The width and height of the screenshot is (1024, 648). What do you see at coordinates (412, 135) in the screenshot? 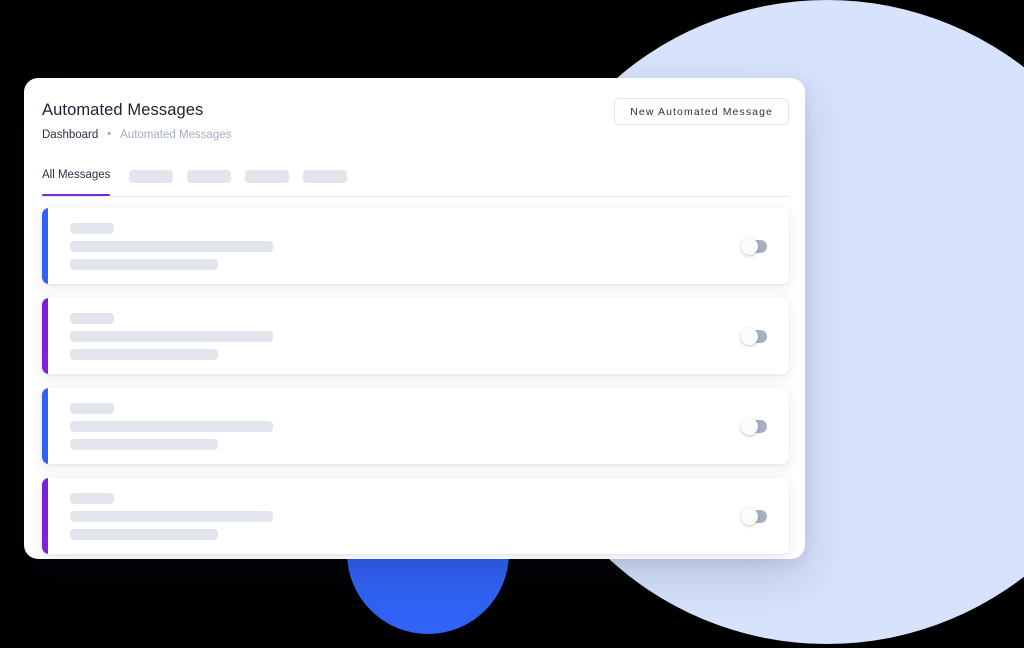
I see `breadcrumb: Dashboard • Automated Messages` at bounding box center [412, 135].